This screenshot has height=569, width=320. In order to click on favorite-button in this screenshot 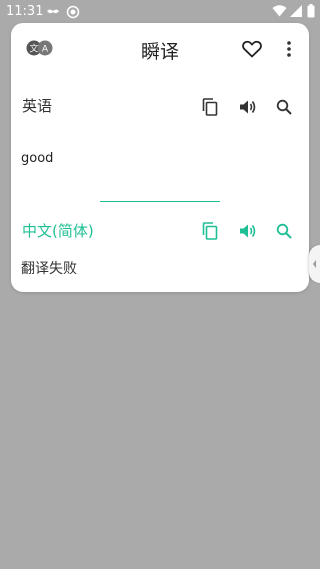, I will do `click(252, 49)`.